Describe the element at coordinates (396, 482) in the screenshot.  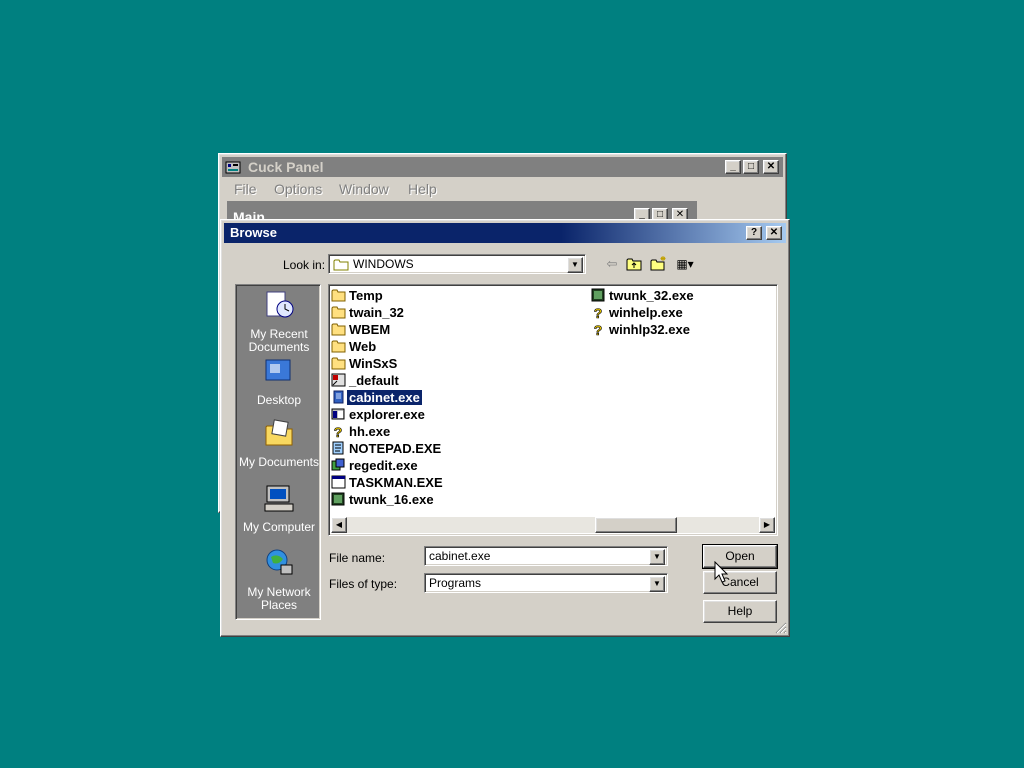
I see `file-name: TASKMAN.EXE` at that location.